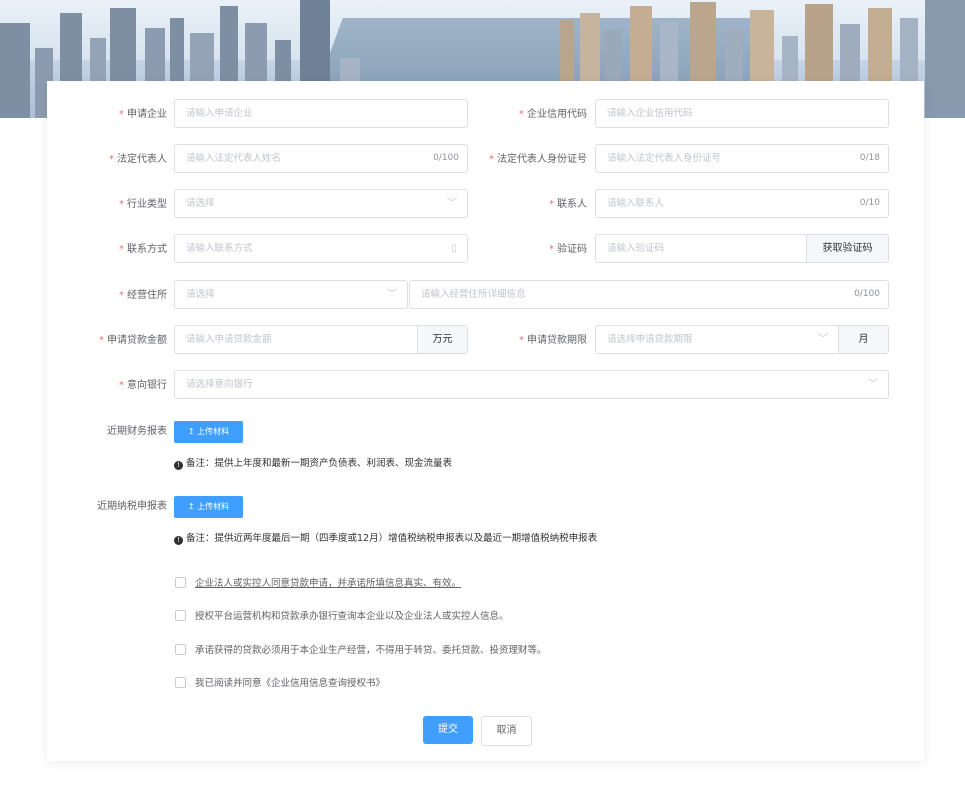 The height and width of the screenshot is (796, 965). Describe the element at coordinates (143, 249) in the screenshot. I see `contact-phone-label: * 联系方式` at that location.